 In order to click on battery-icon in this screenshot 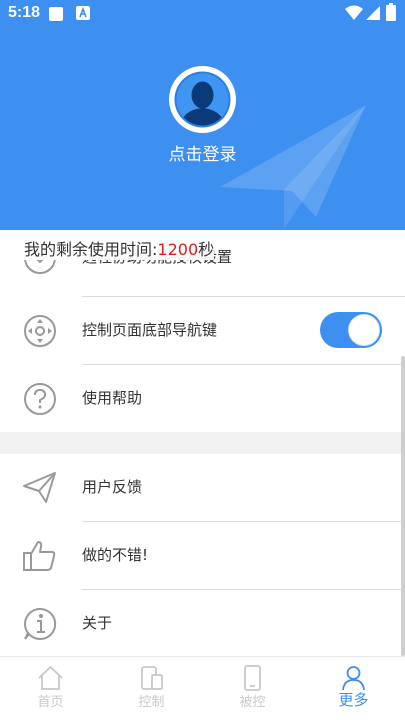, I will do `click(391, 12)`.